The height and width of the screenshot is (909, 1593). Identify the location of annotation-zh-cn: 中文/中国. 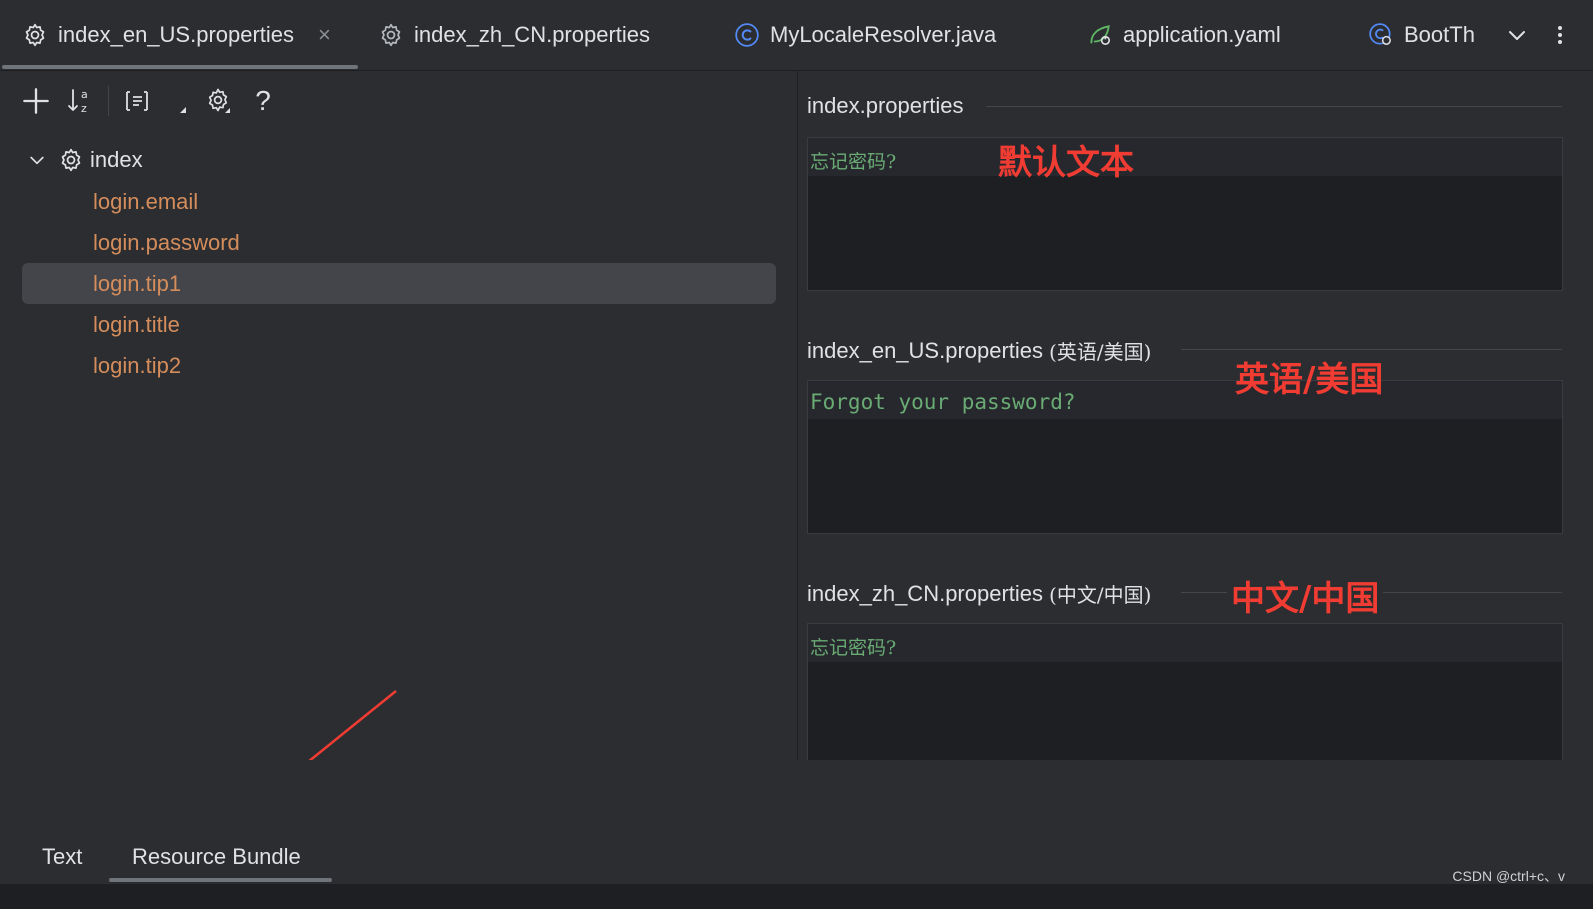
(1305, 595).